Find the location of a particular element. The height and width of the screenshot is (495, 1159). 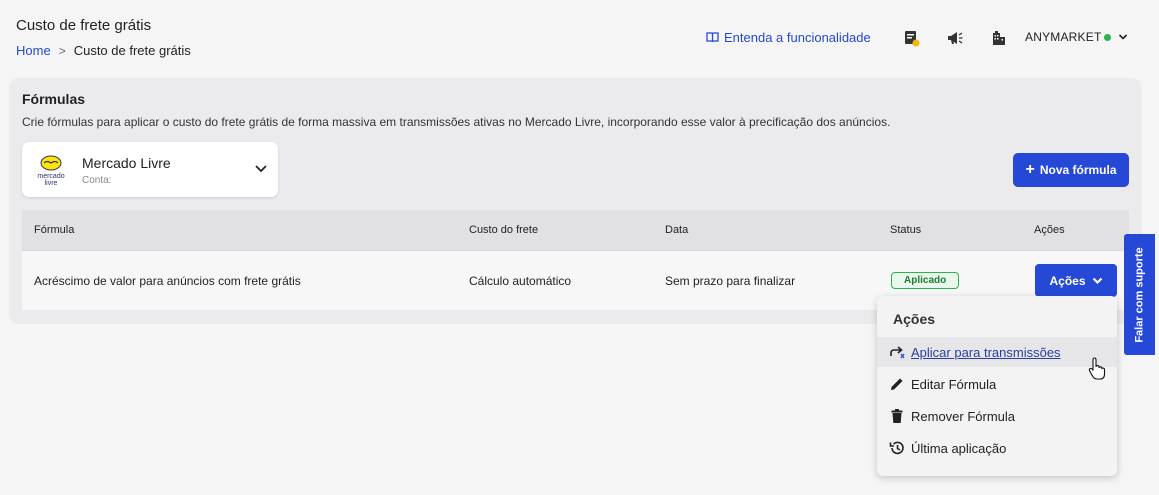

menu-item-remove-formula: Remover Fórmula is located at coordinates (997, 416).